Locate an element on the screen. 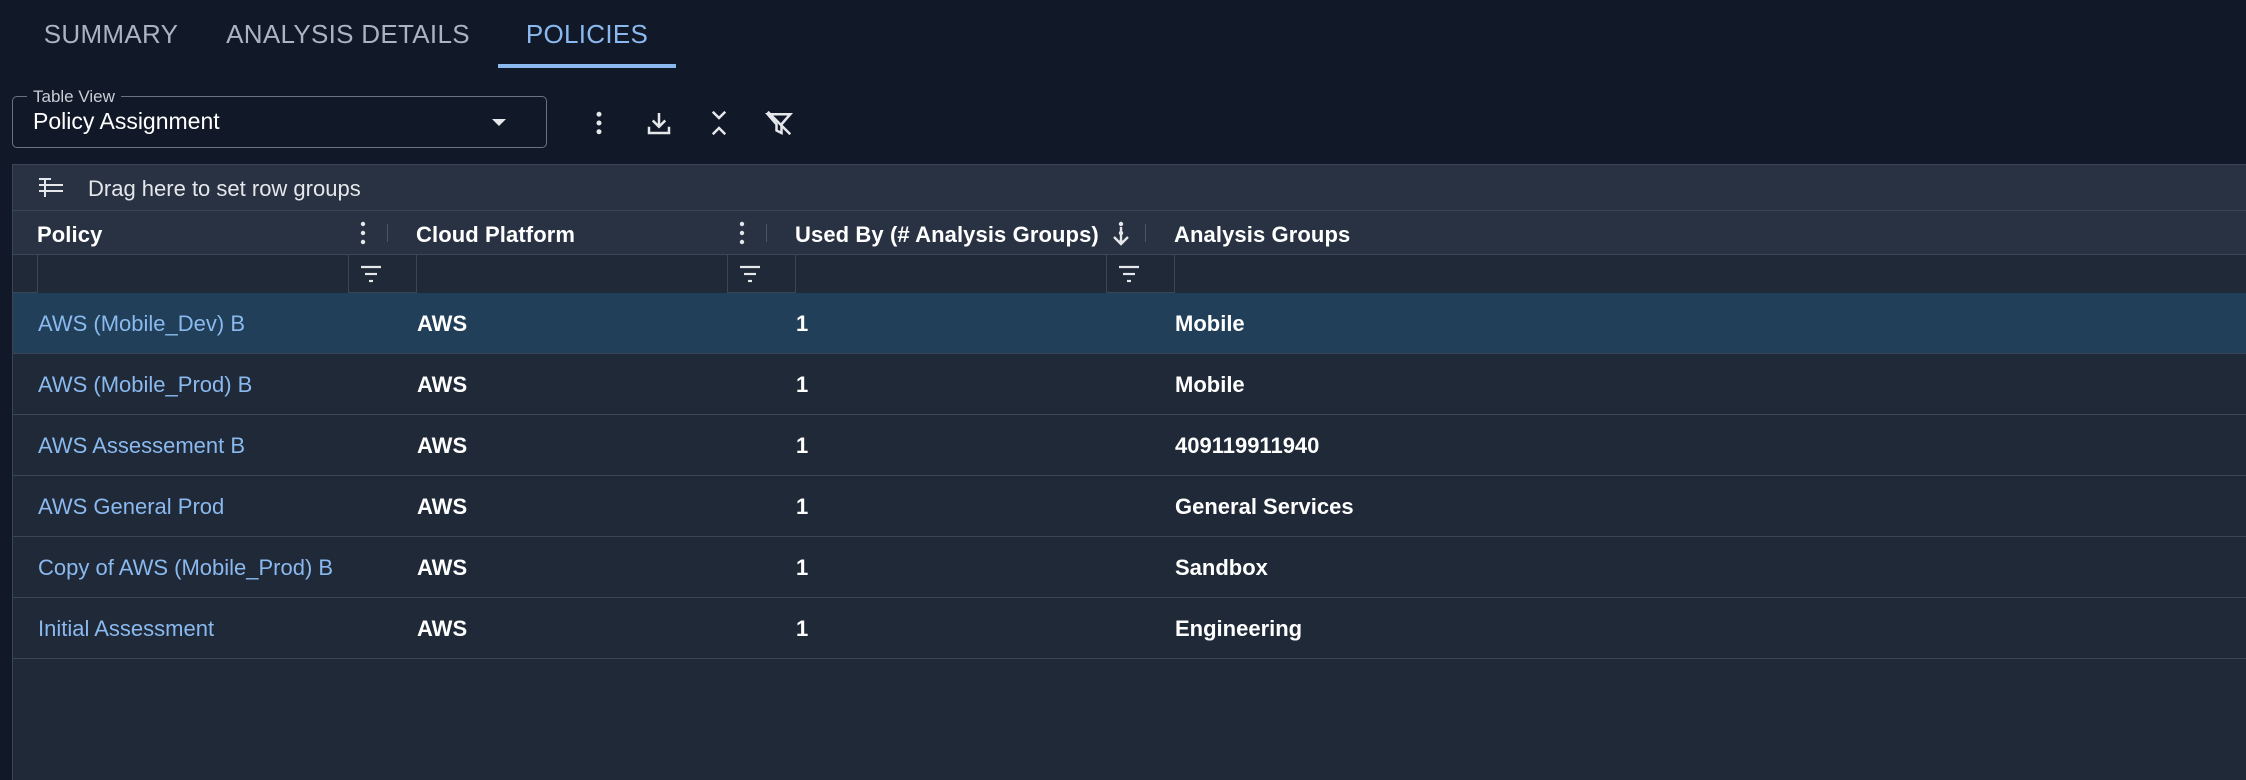 The image size is (2246, 780). more-options-button is located at coordinates (599, 123).